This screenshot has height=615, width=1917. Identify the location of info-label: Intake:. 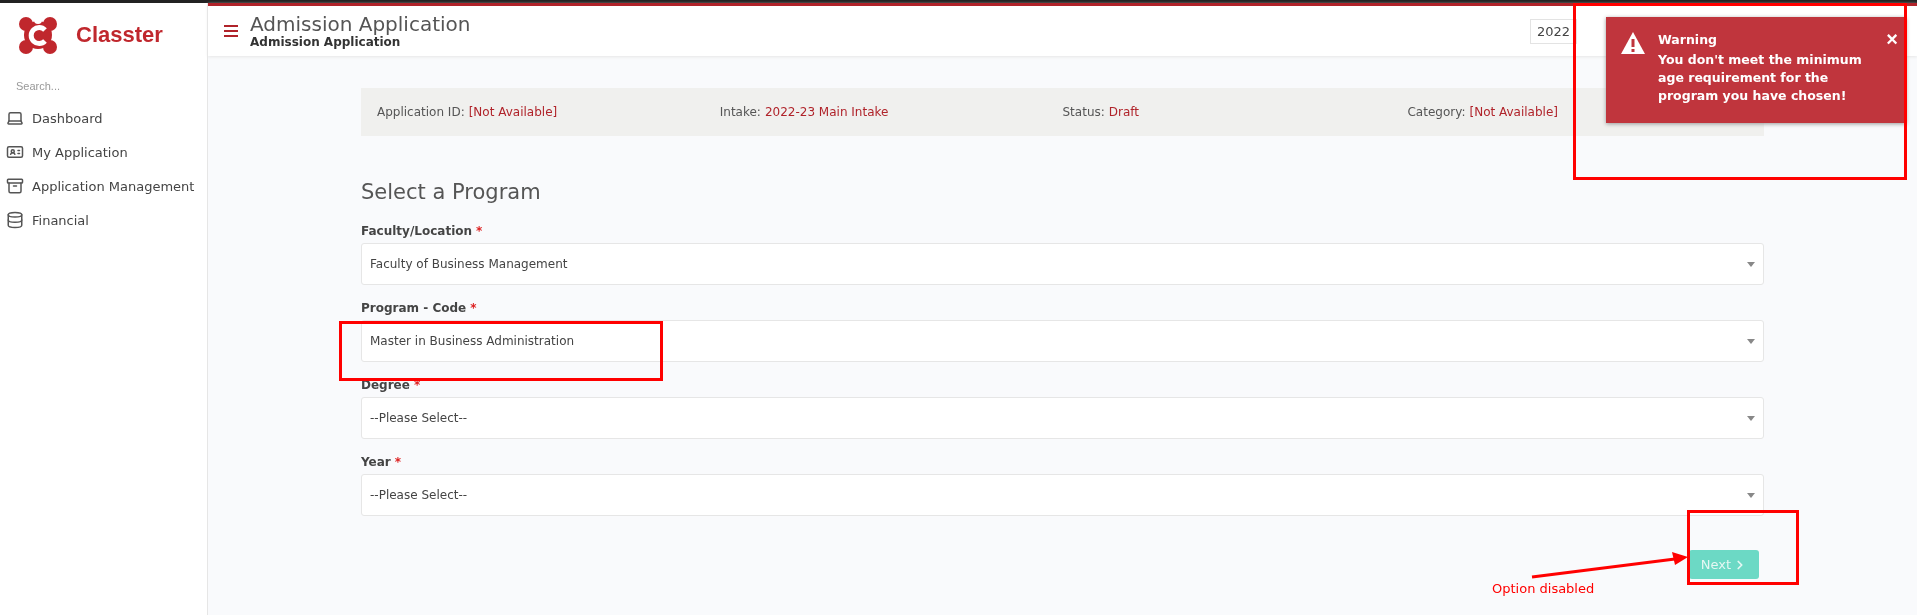
(740, 112).